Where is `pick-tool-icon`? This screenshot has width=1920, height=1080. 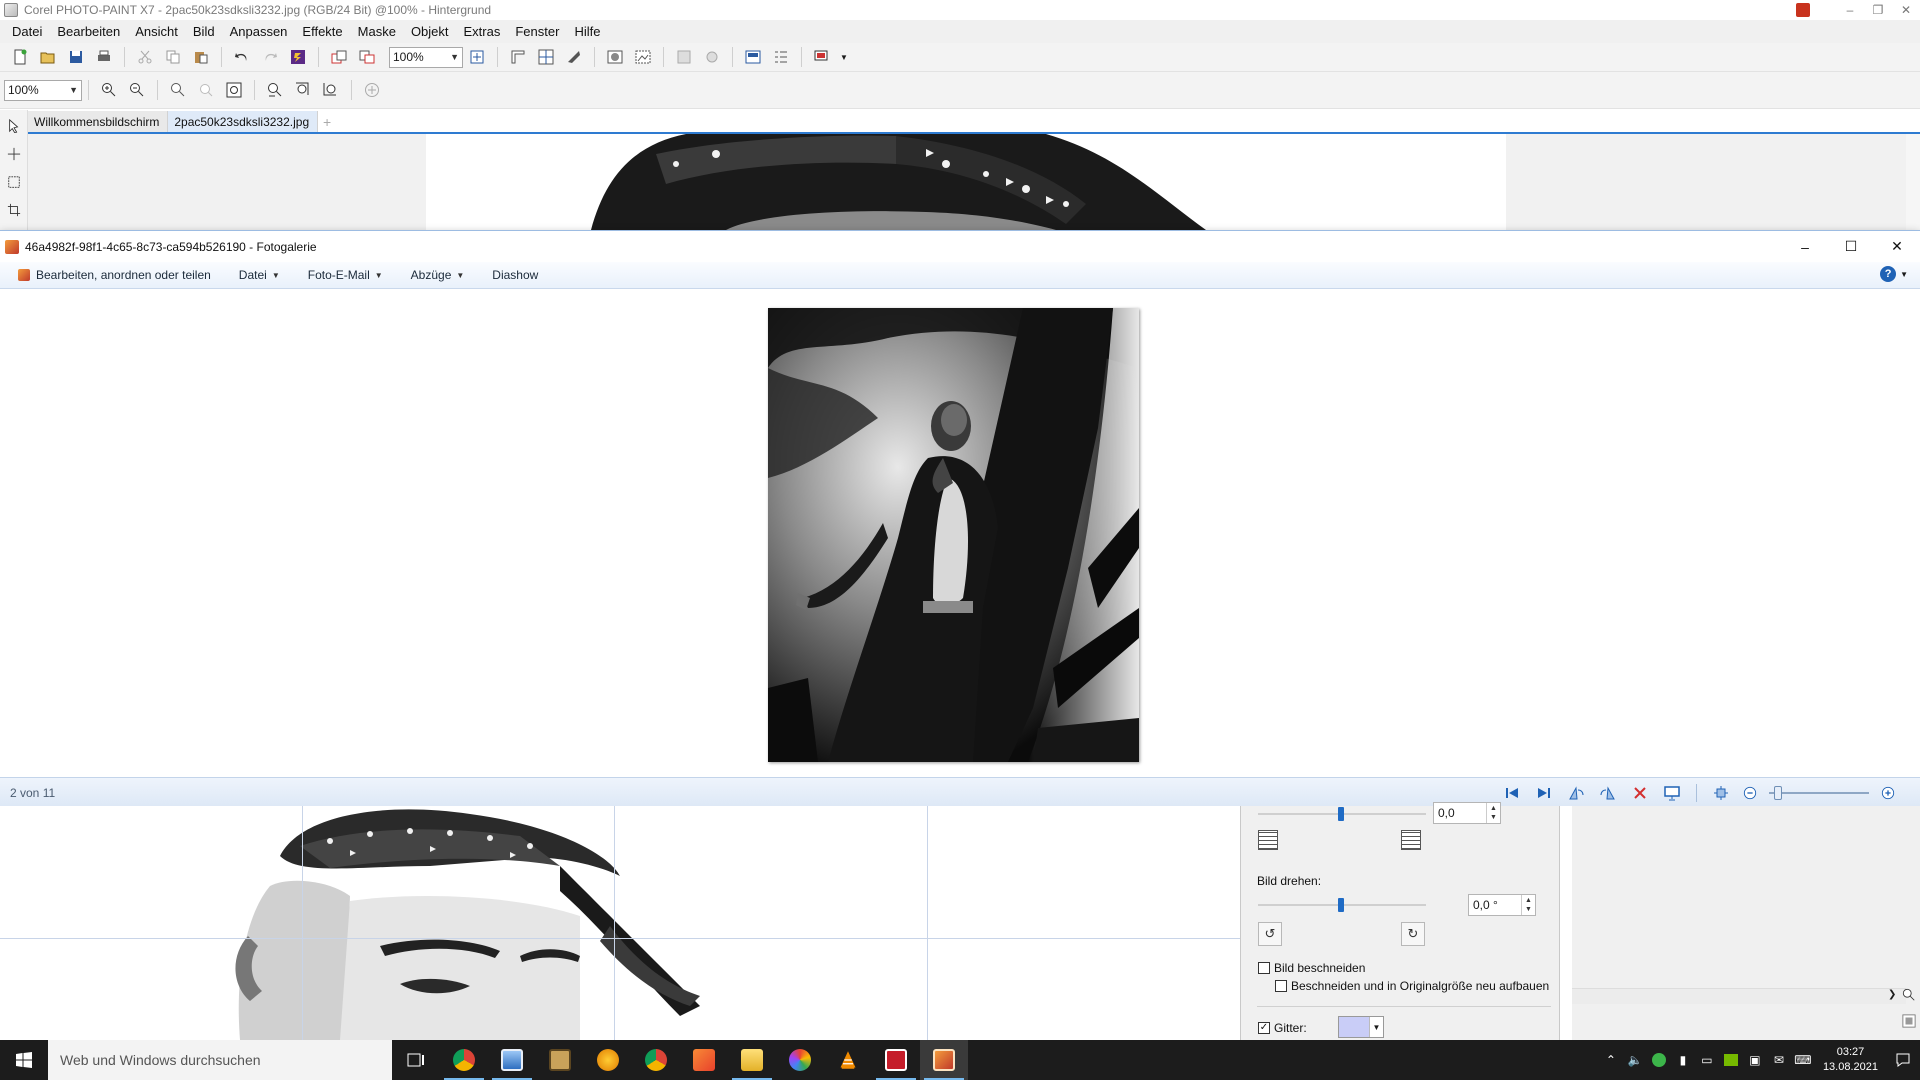 pick-tool-icon is located at coordinates (14, 126).